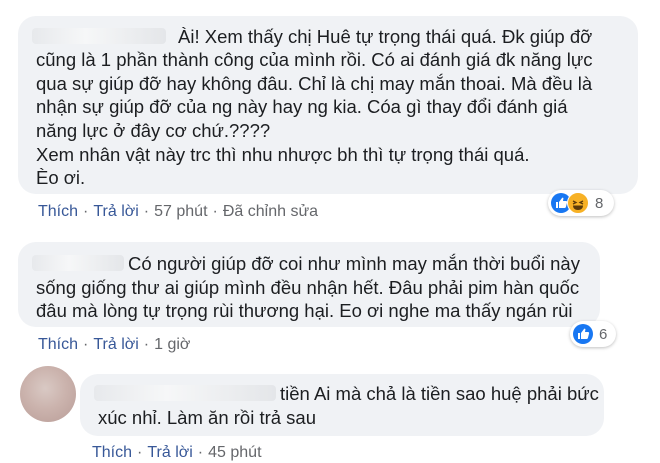 This screenshot has height=463, width=660. I want to click on avatar, so click(48, 394).